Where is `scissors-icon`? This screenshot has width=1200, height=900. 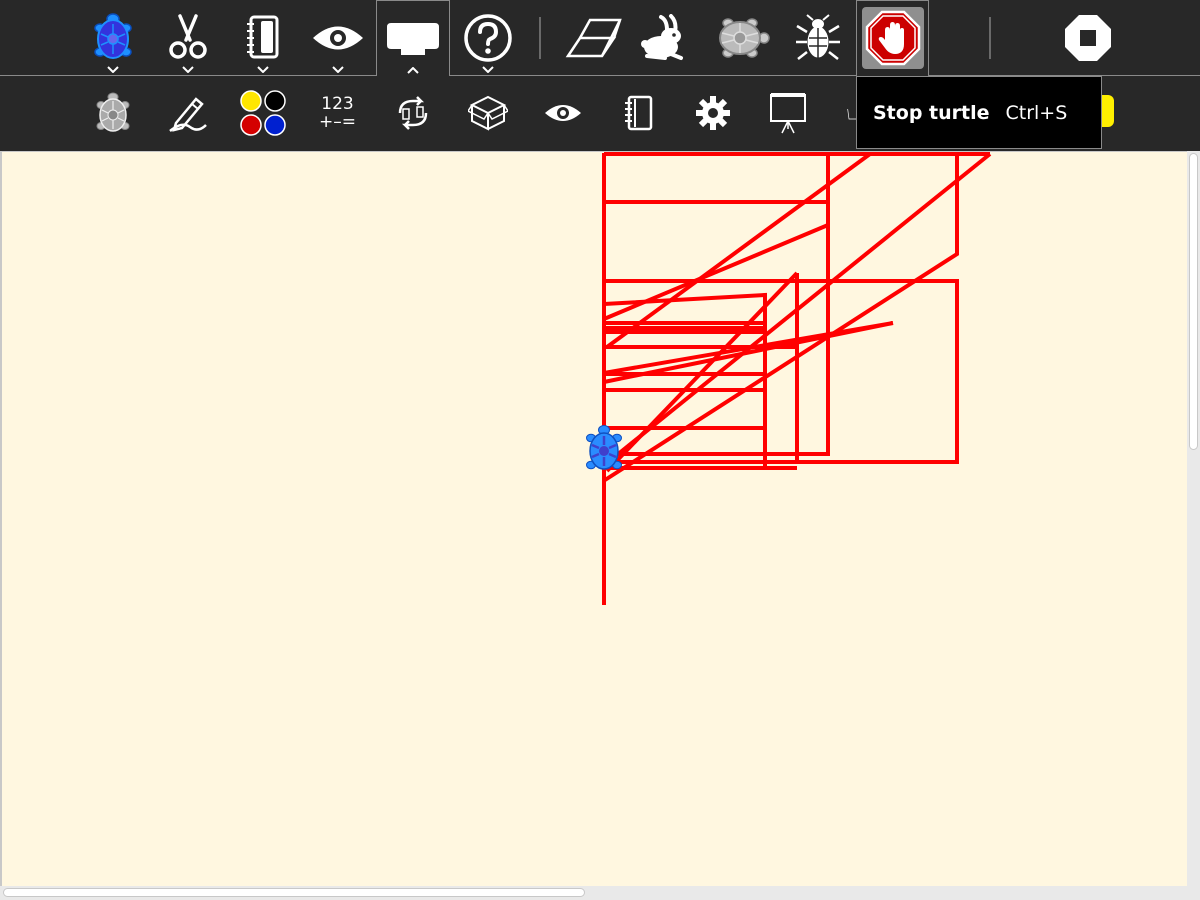
scissors-icon is located at coordinates (187, 36).